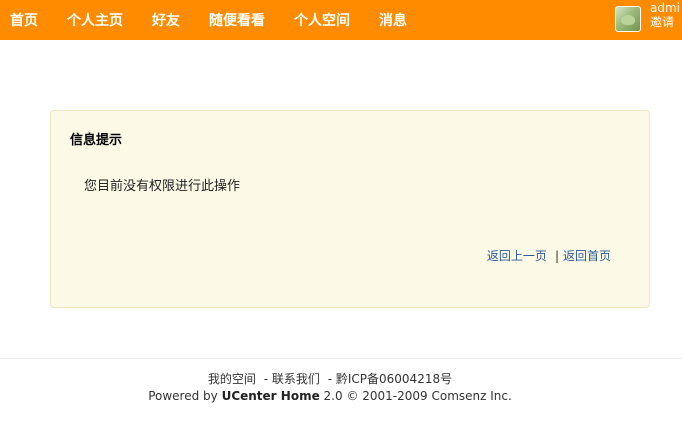  Describe the element at coordinates (341, 358) in the screenshot. I see `footer-divider` at that location.